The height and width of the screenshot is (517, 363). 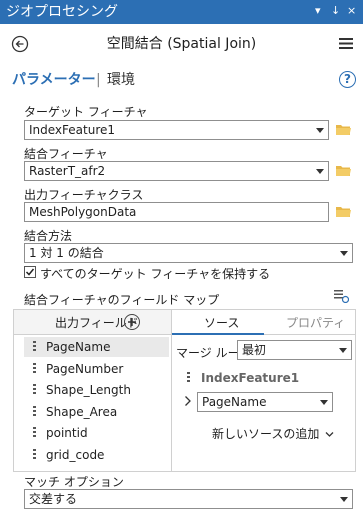 What do you see at coordinates (155, 274) in the screenshot?
I see `keep-all-label: すべてのターゲット フィーチャを保持する` at bounding box center [155, 274].